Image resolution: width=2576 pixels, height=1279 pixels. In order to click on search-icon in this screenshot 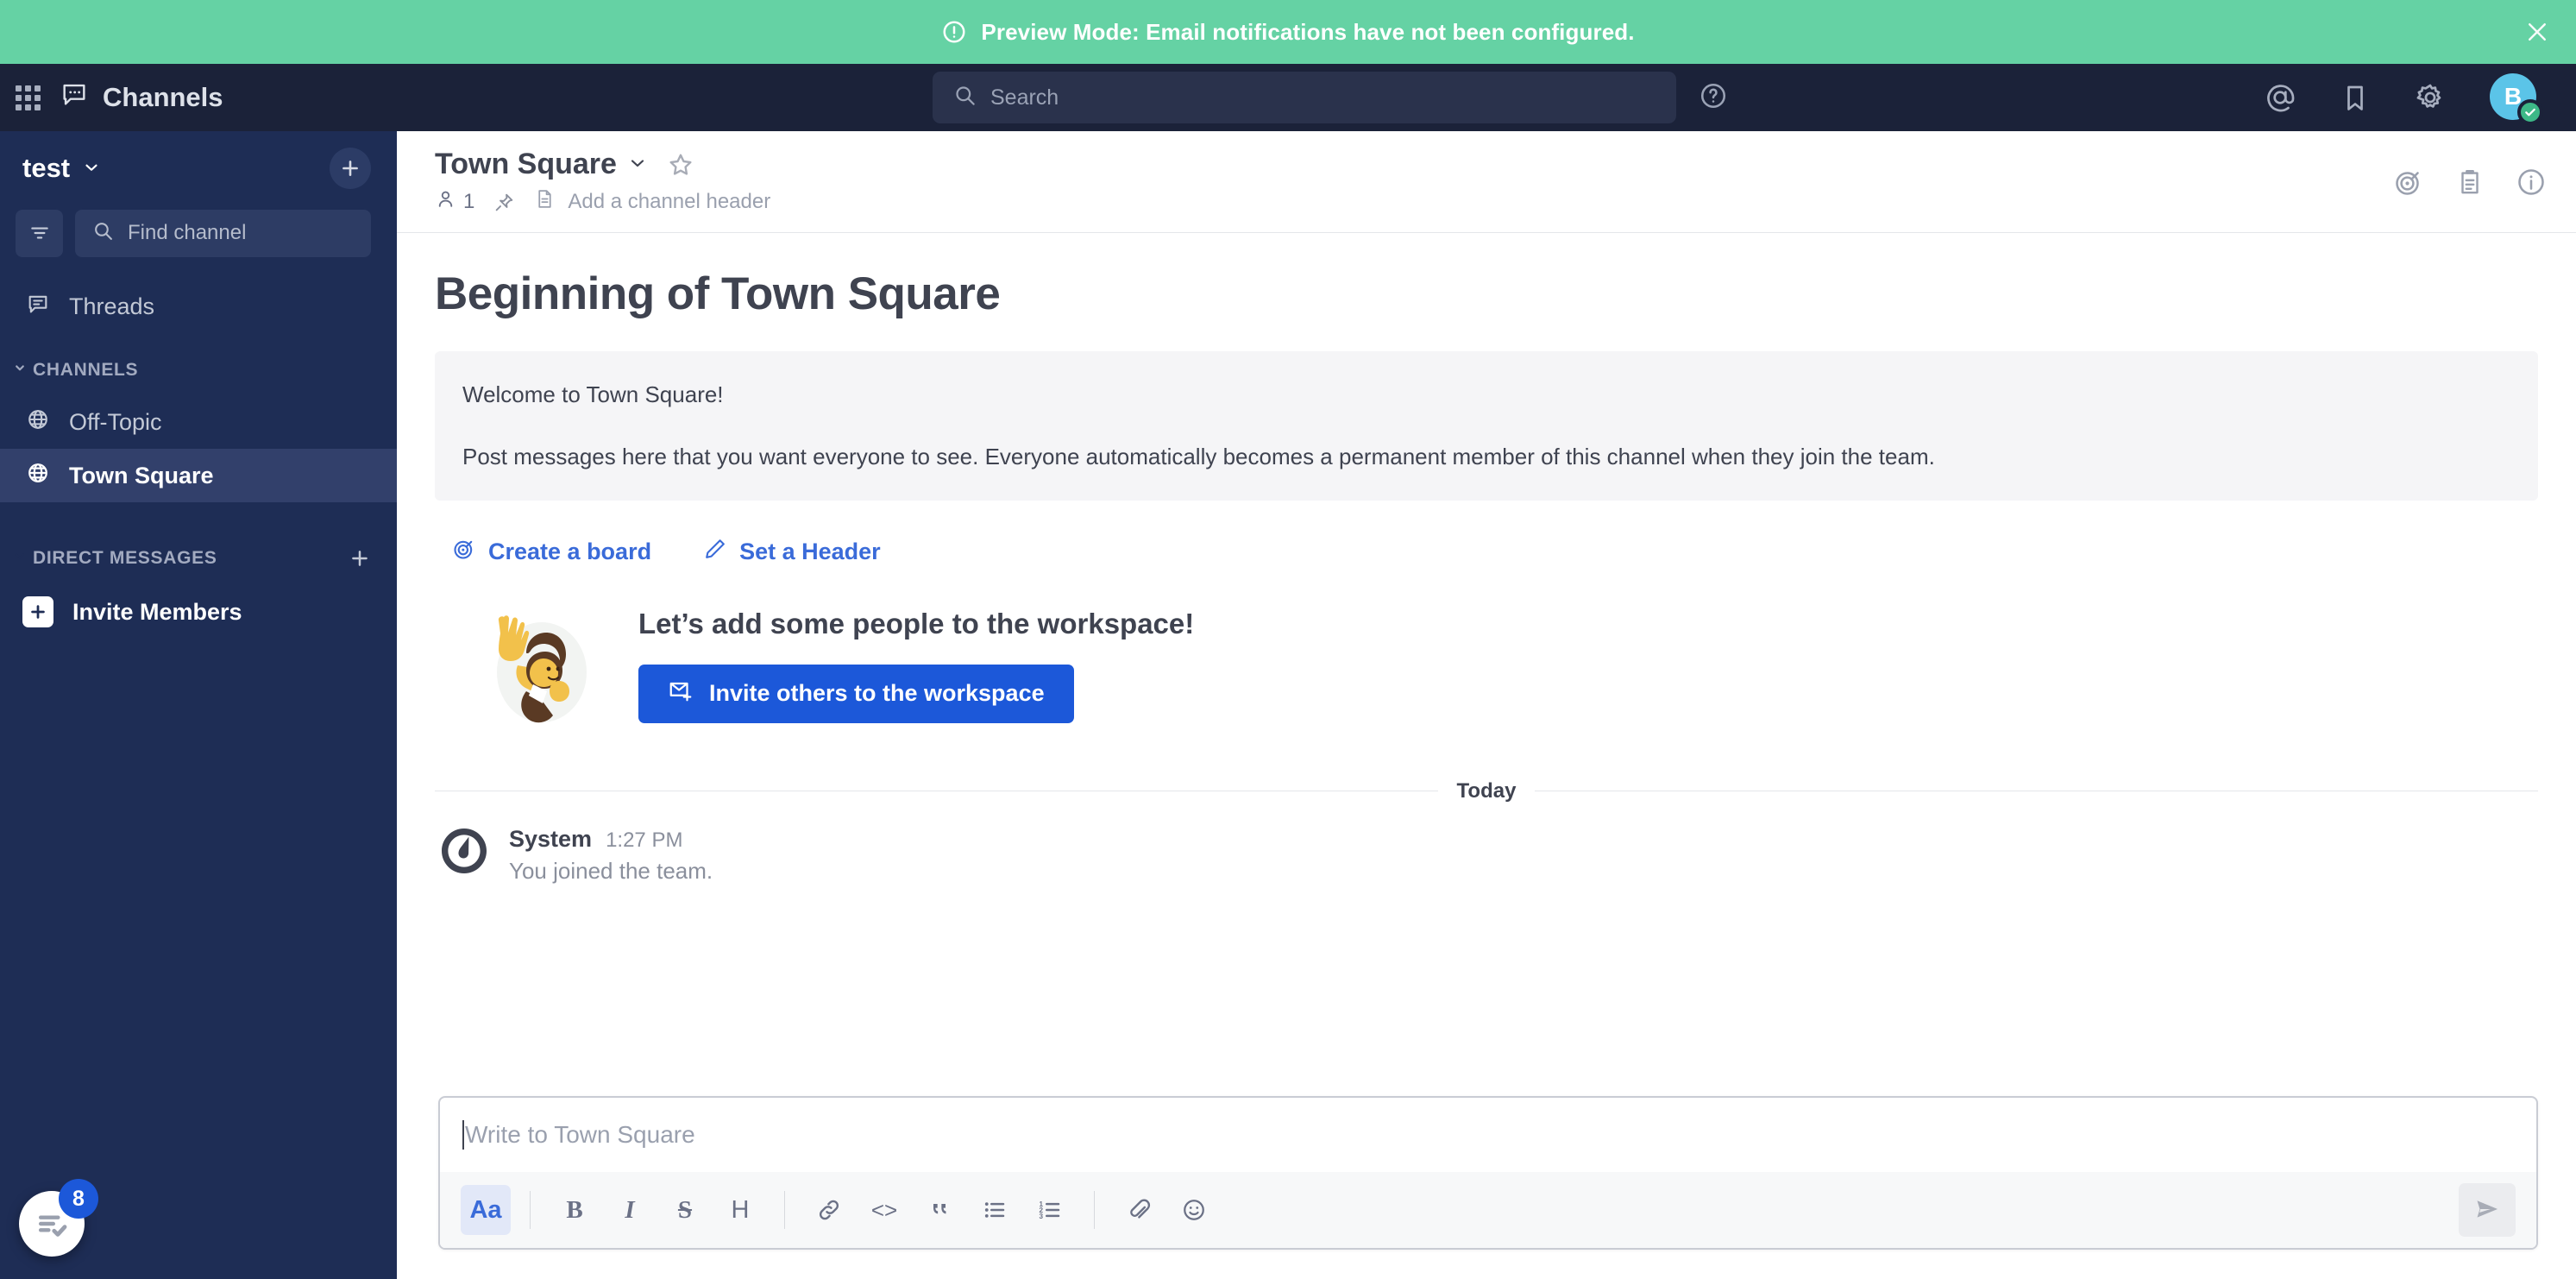, I will do `click(965, 97)`.